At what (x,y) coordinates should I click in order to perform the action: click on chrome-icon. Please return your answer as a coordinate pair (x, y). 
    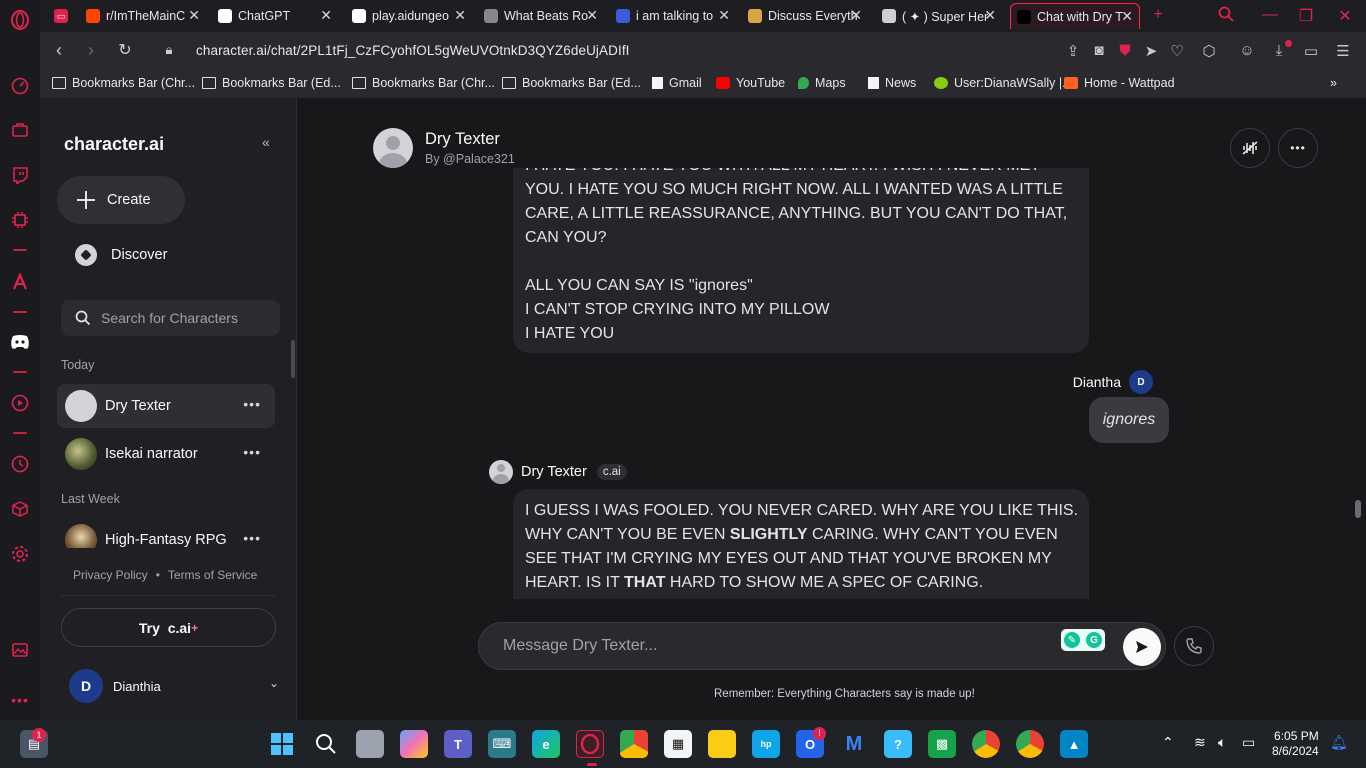
    Looking at the image, I should click on (634, 744).